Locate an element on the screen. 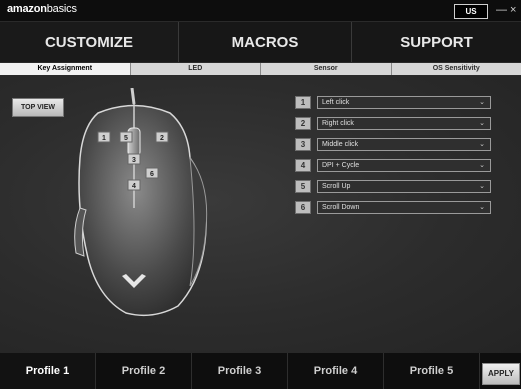  mouse-label-4: 4 is located at coordinates (134, 186).